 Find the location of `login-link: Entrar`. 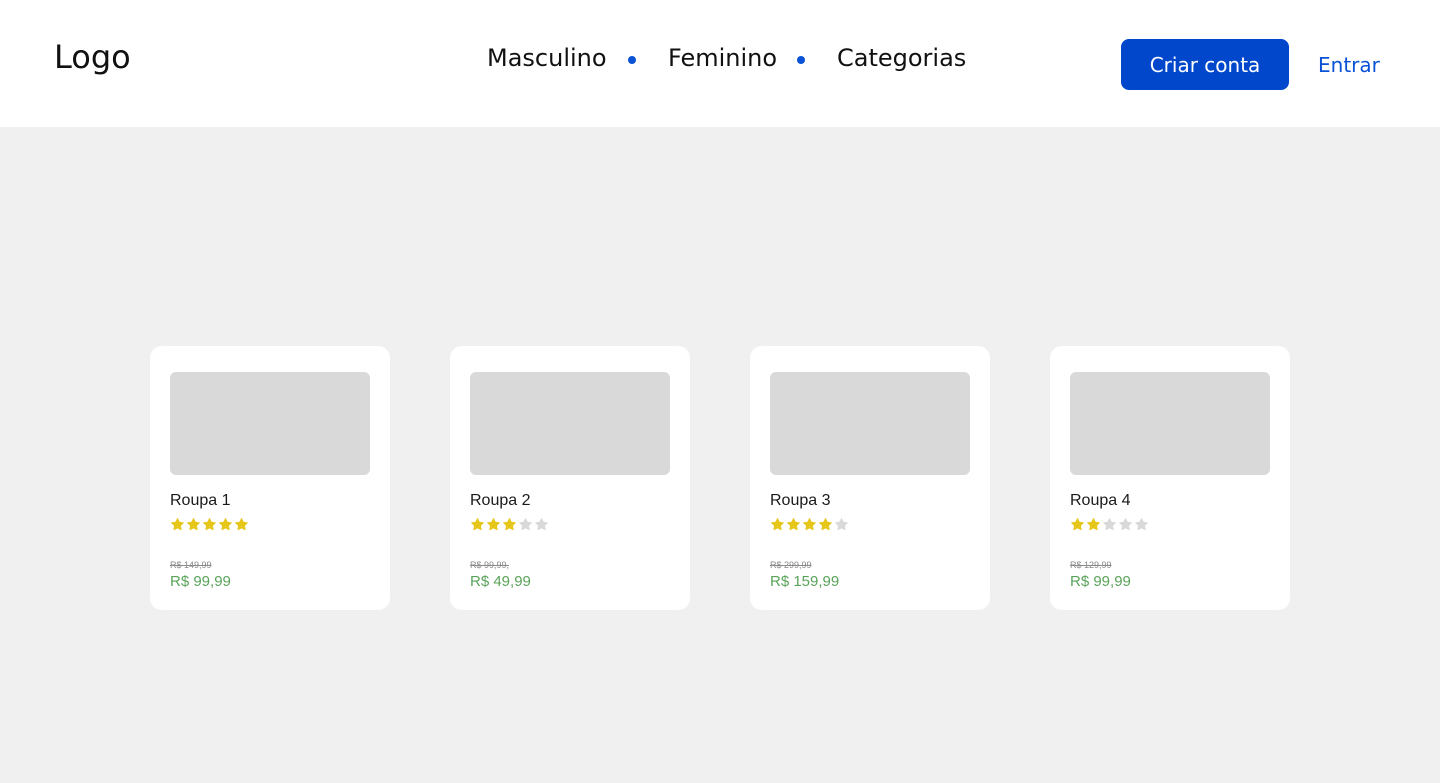

login-link: Entrar is located at coordinates (1349, 65).